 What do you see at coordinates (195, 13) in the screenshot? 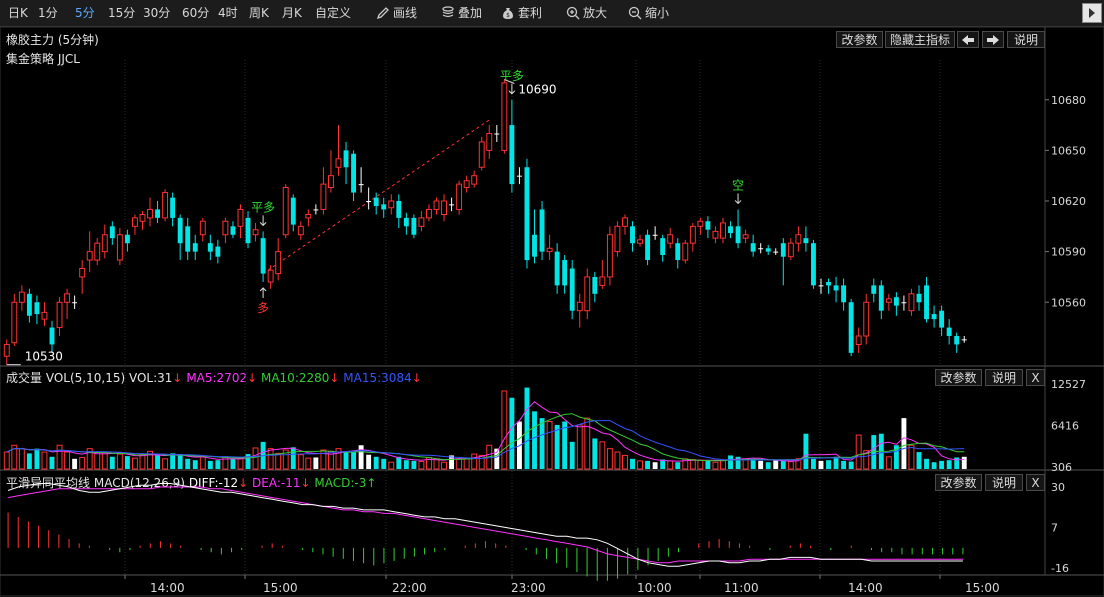
I see `period-tab-5: 60分` at bounding box center [195, 13].